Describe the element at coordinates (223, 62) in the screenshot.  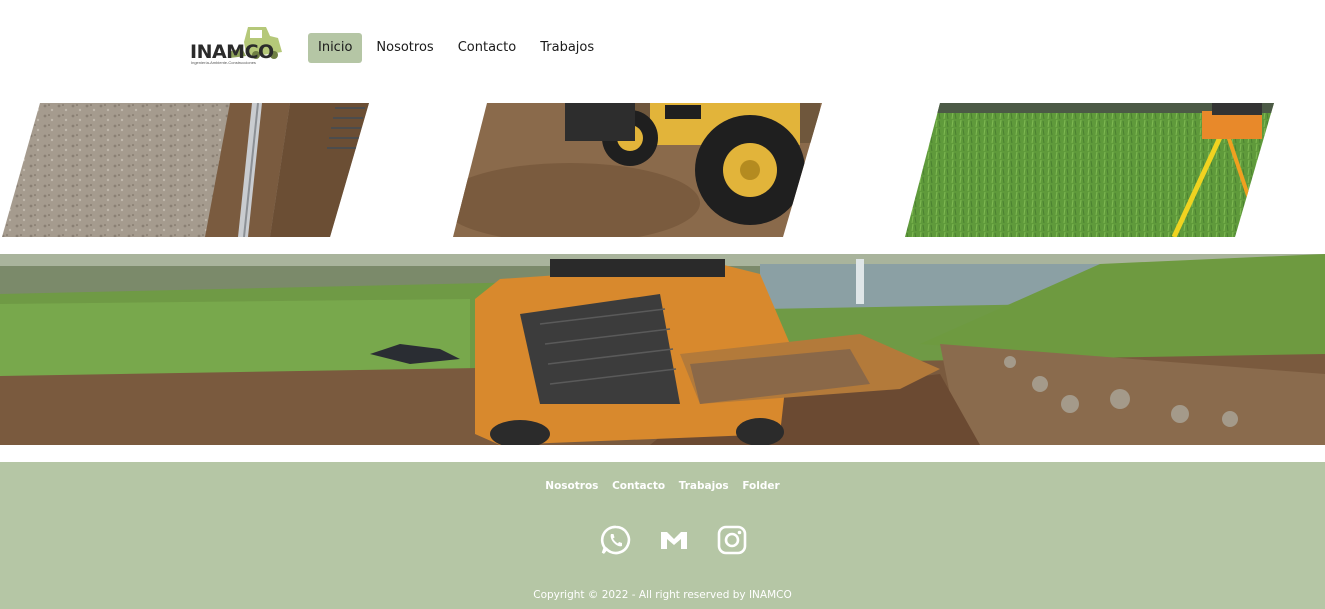
I see `logo-subtitle: Ingeniería-Ambiente-Construcciones` at that location.